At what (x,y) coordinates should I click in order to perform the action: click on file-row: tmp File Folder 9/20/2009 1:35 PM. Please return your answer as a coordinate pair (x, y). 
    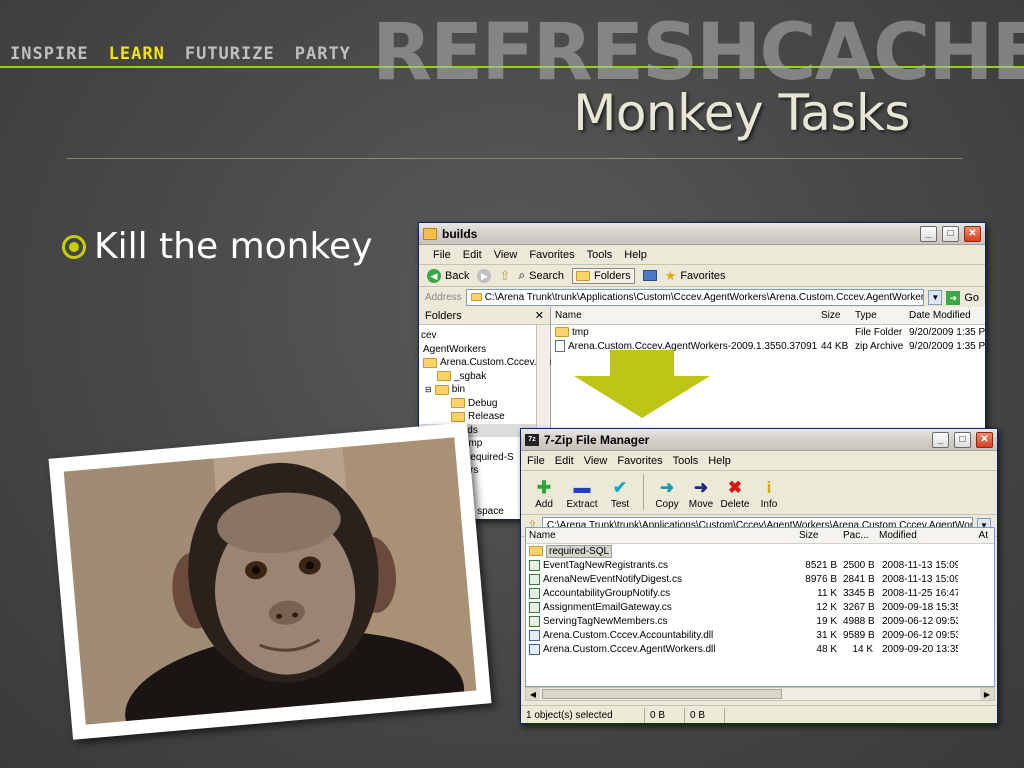
    Looking at the image, I should click on (768, 332).